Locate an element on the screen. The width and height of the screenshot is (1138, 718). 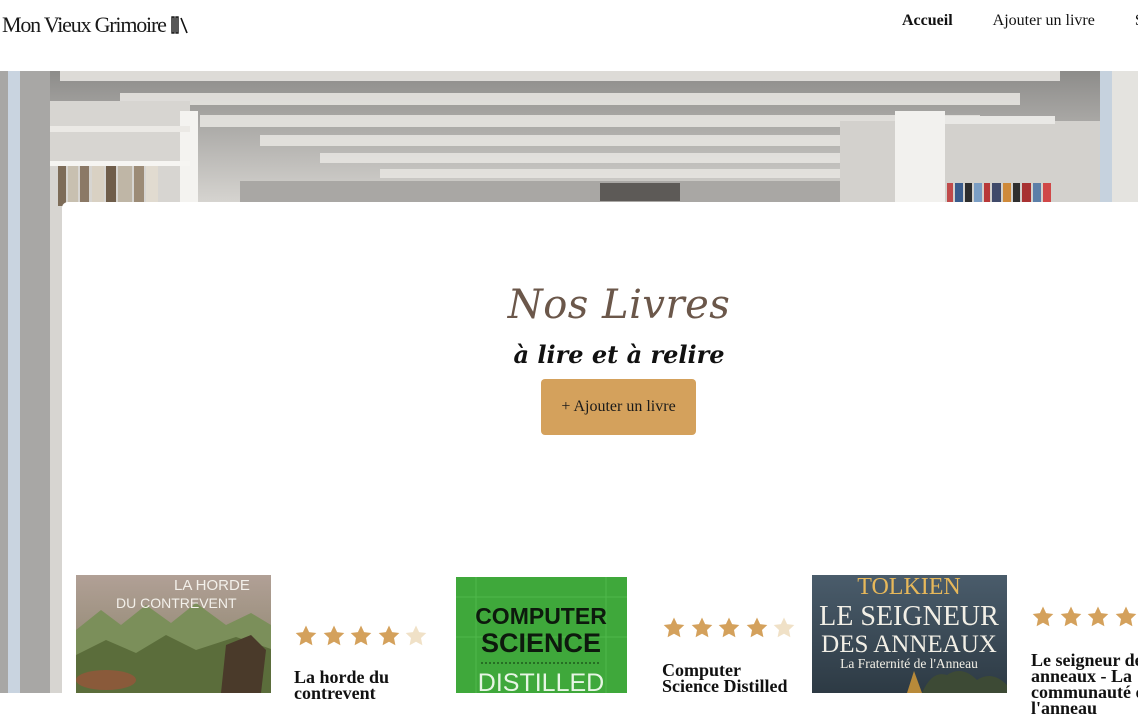
book-title-horde: La horde du contrevent is located at coordinates (359, 685).